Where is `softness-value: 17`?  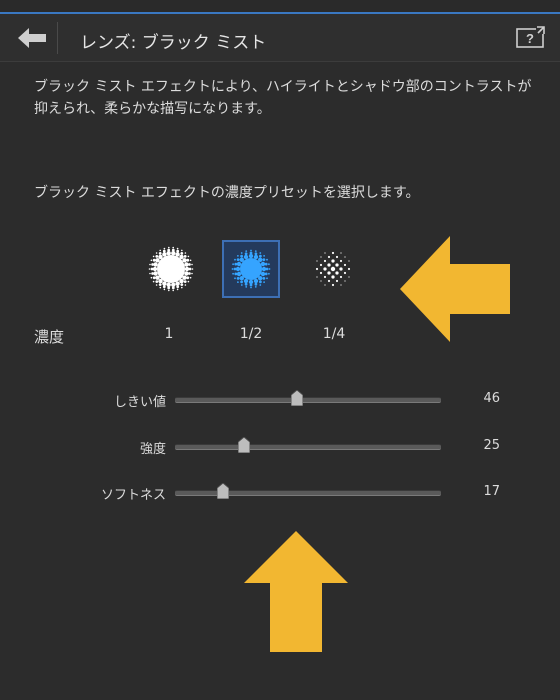
softness-value: 17 is located at coordinates (491, 491).